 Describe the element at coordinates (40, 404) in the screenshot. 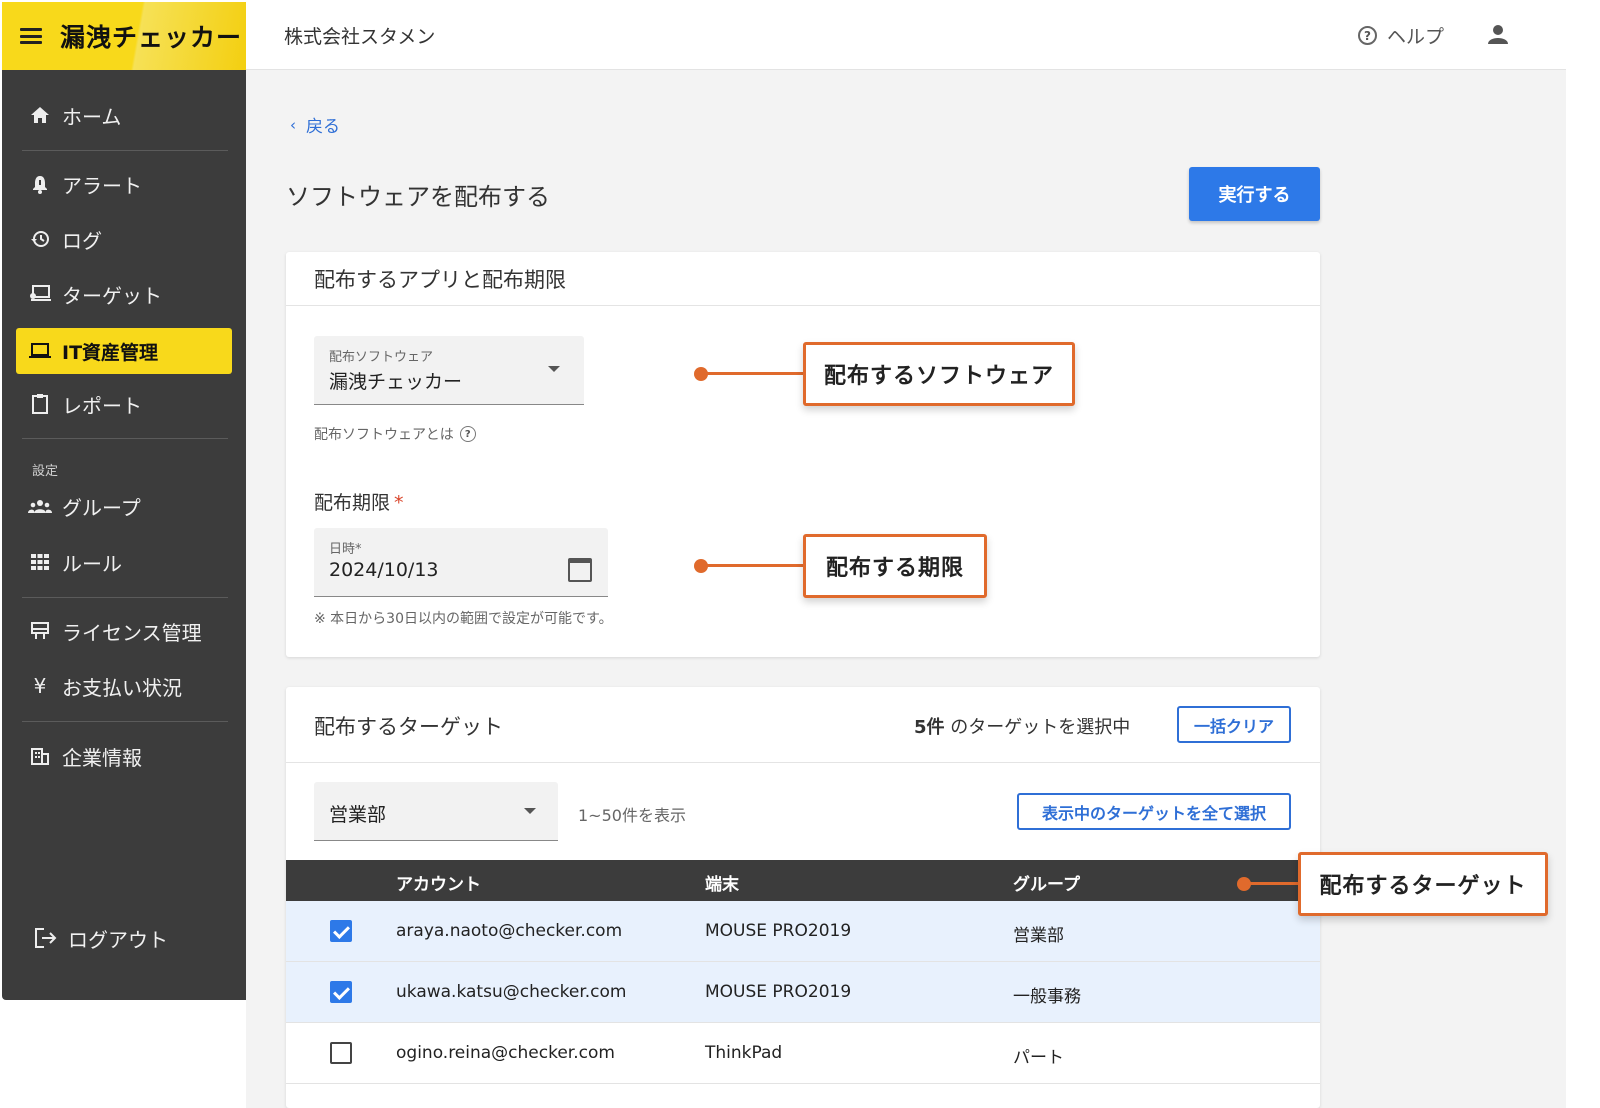

I see `clipboard-icon` at that location.